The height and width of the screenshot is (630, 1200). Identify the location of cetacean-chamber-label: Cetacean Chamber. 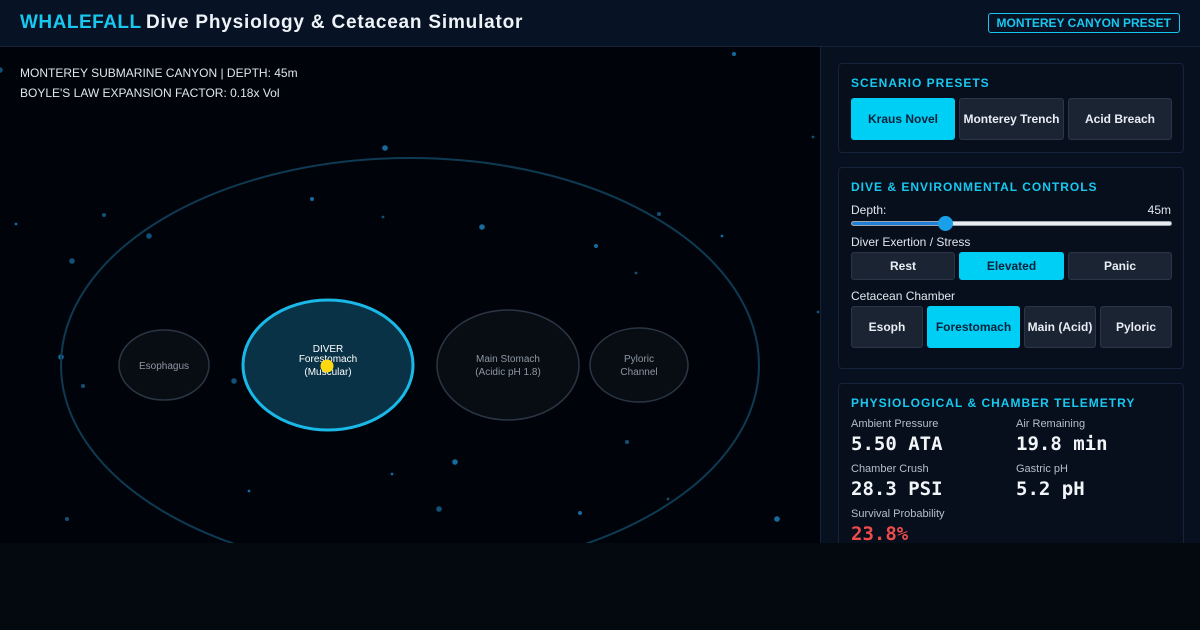
(903, 296).